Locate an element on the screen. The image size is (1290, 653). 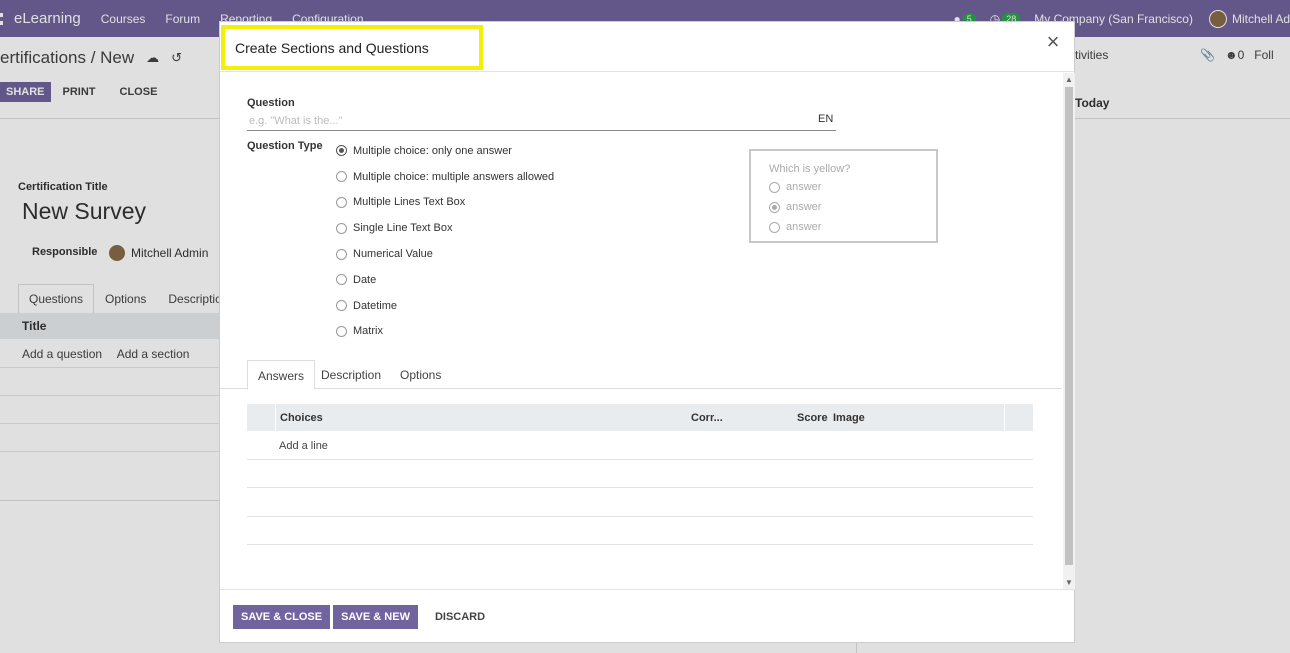
preview-question: Which is yellow? is located at coordinates (810, 169).